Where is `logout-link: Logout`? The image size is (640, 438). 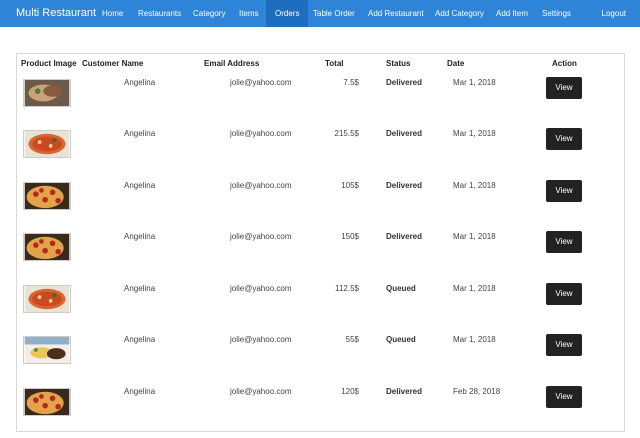
logout-link: Logout is located at coordinates (614, 13).